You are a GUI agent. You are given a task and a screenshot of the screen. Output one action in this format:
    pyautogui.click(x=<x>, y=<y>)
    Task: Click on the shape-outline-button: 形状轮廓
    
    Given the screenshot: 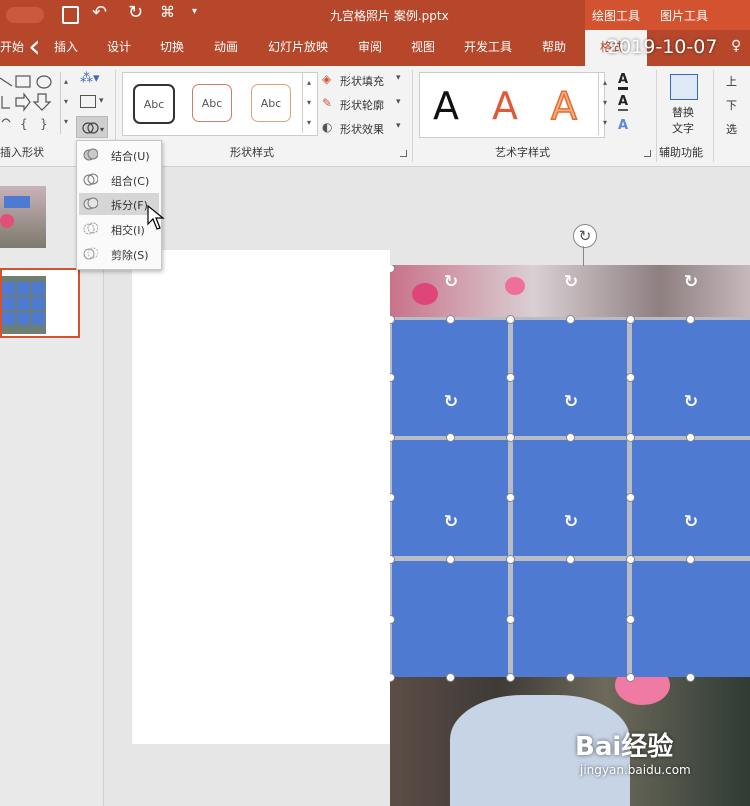 What is the action you would take?
    pyautogui.click(x=362, y=105)
    